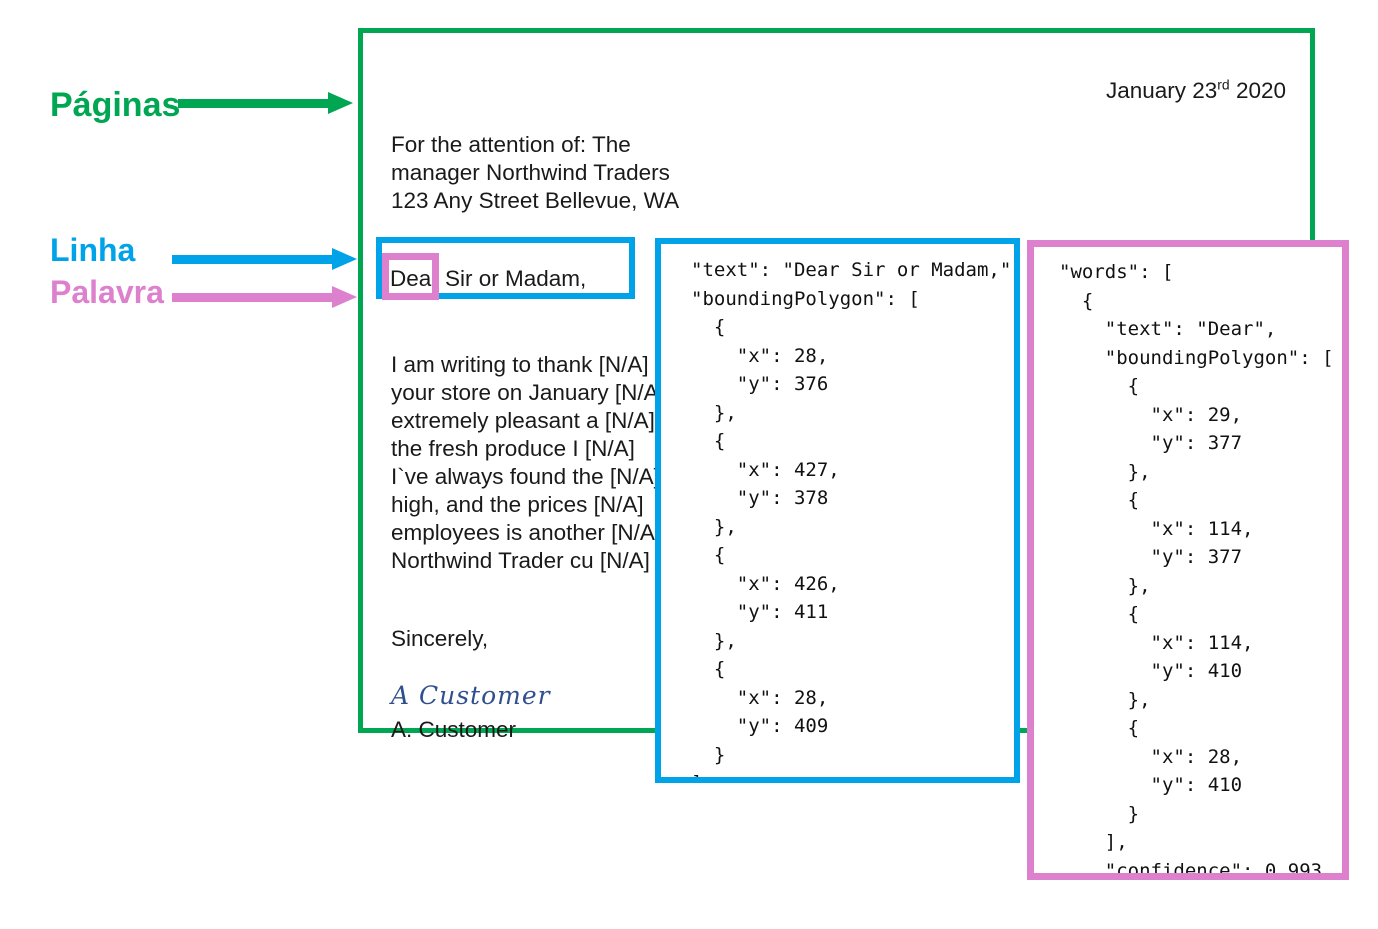  I want to click on document-date-ordinal: rd, so click(1223, 84).